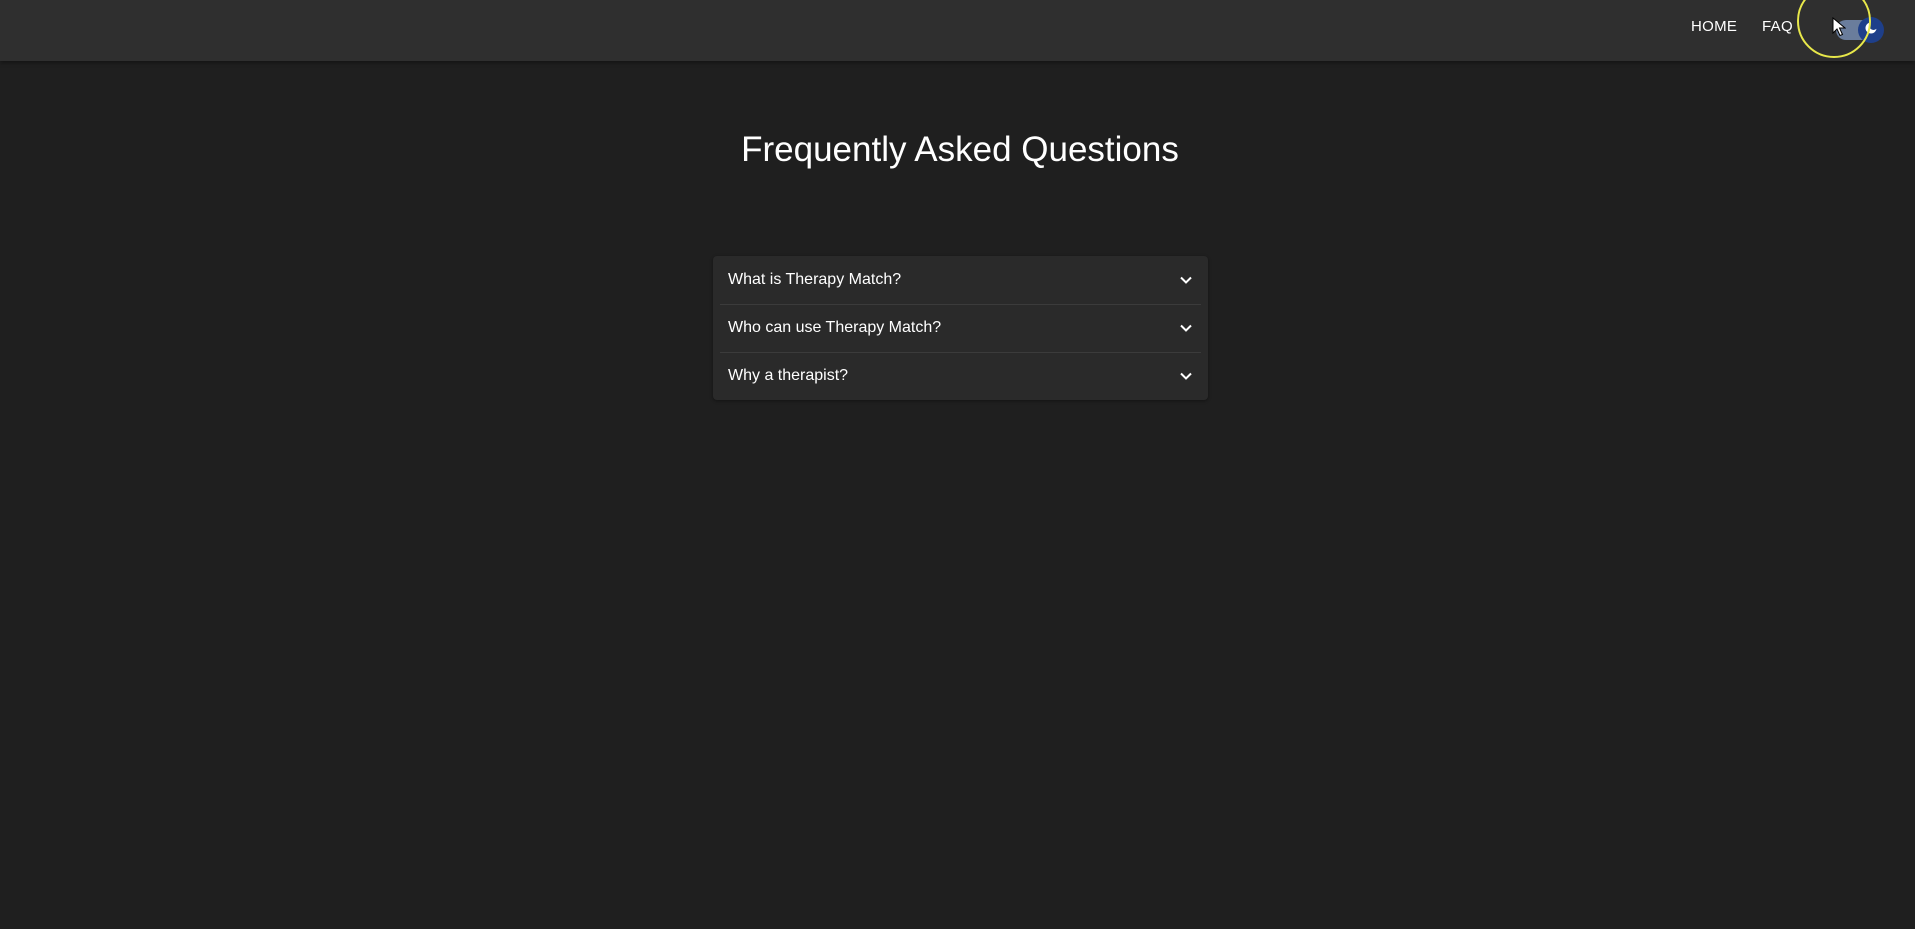  I want to click on faq-question: Who can use Therapy Match?, so click(835, 327).